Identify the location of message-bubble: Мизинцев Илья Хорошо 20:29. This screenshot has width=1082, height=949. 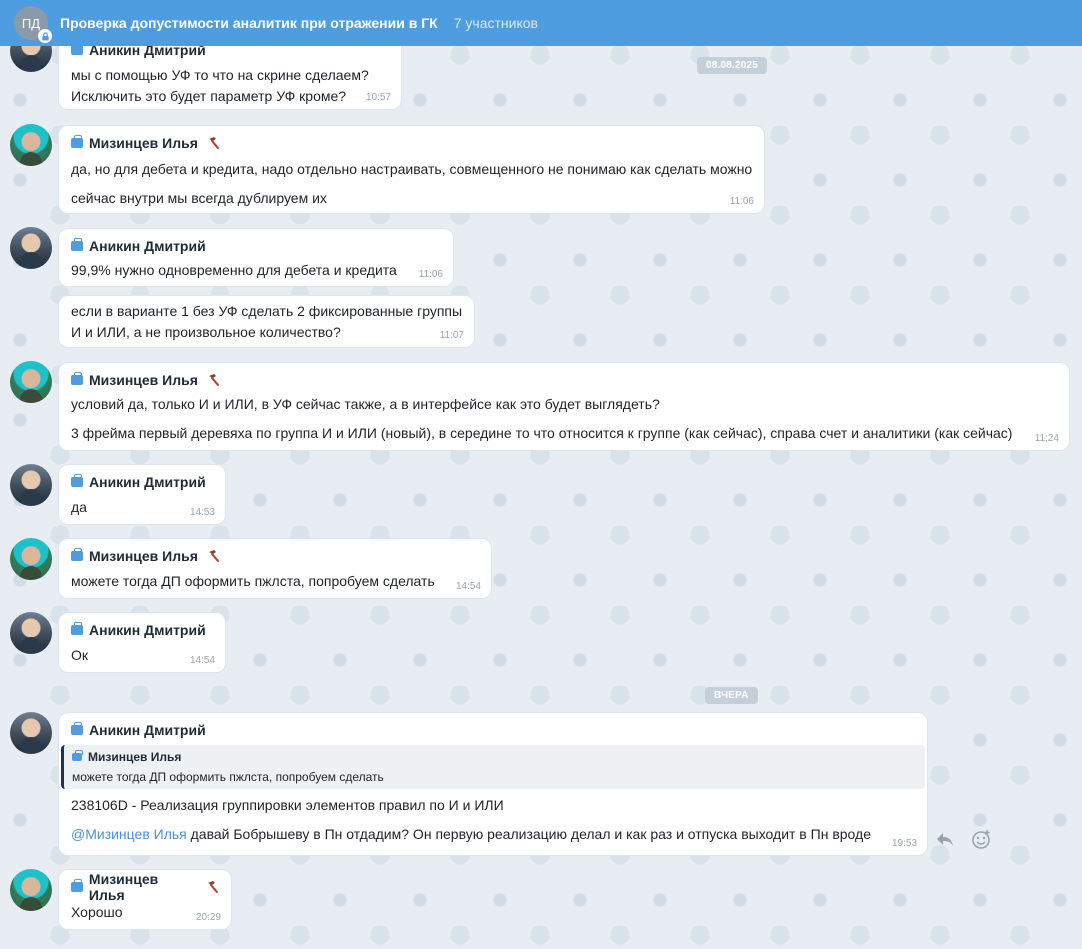
(145, 899).